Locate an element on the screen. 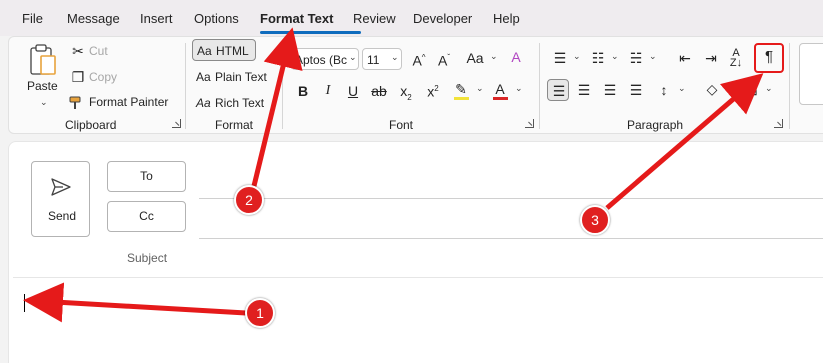  annotation-badge-3: 3 is located at coordinates (595, 220).